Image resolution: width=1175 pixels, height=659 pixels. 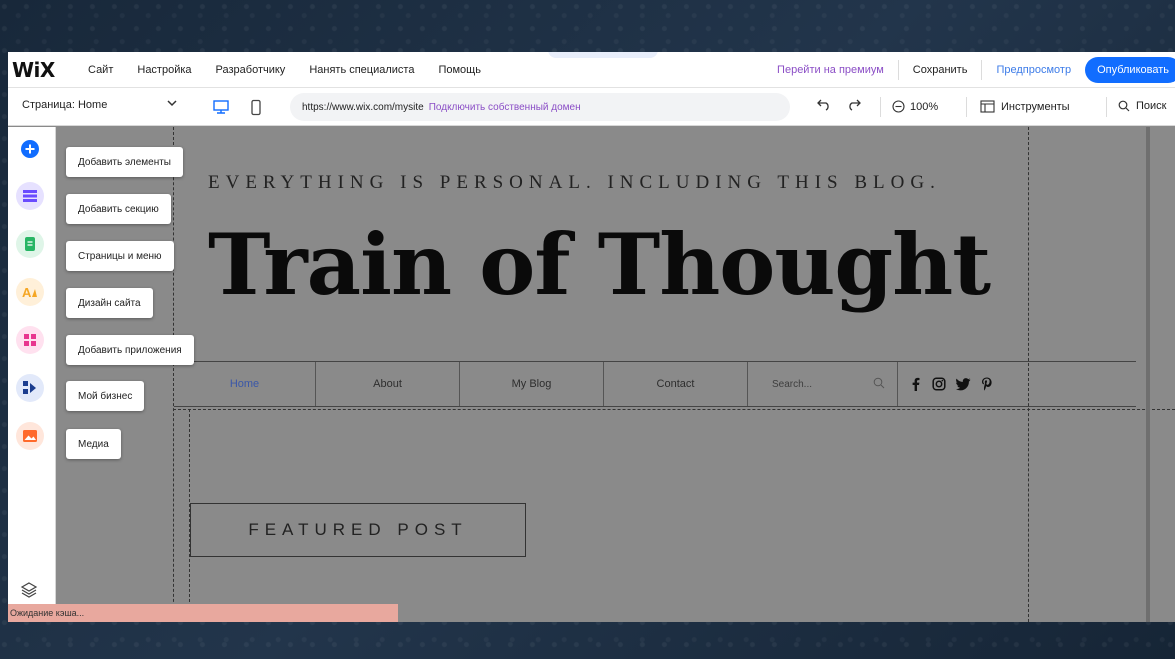 What do you see at coordinates (987, 384) in the screenshot?
I see `pinterest-icon` at bounding box center [987, 384].